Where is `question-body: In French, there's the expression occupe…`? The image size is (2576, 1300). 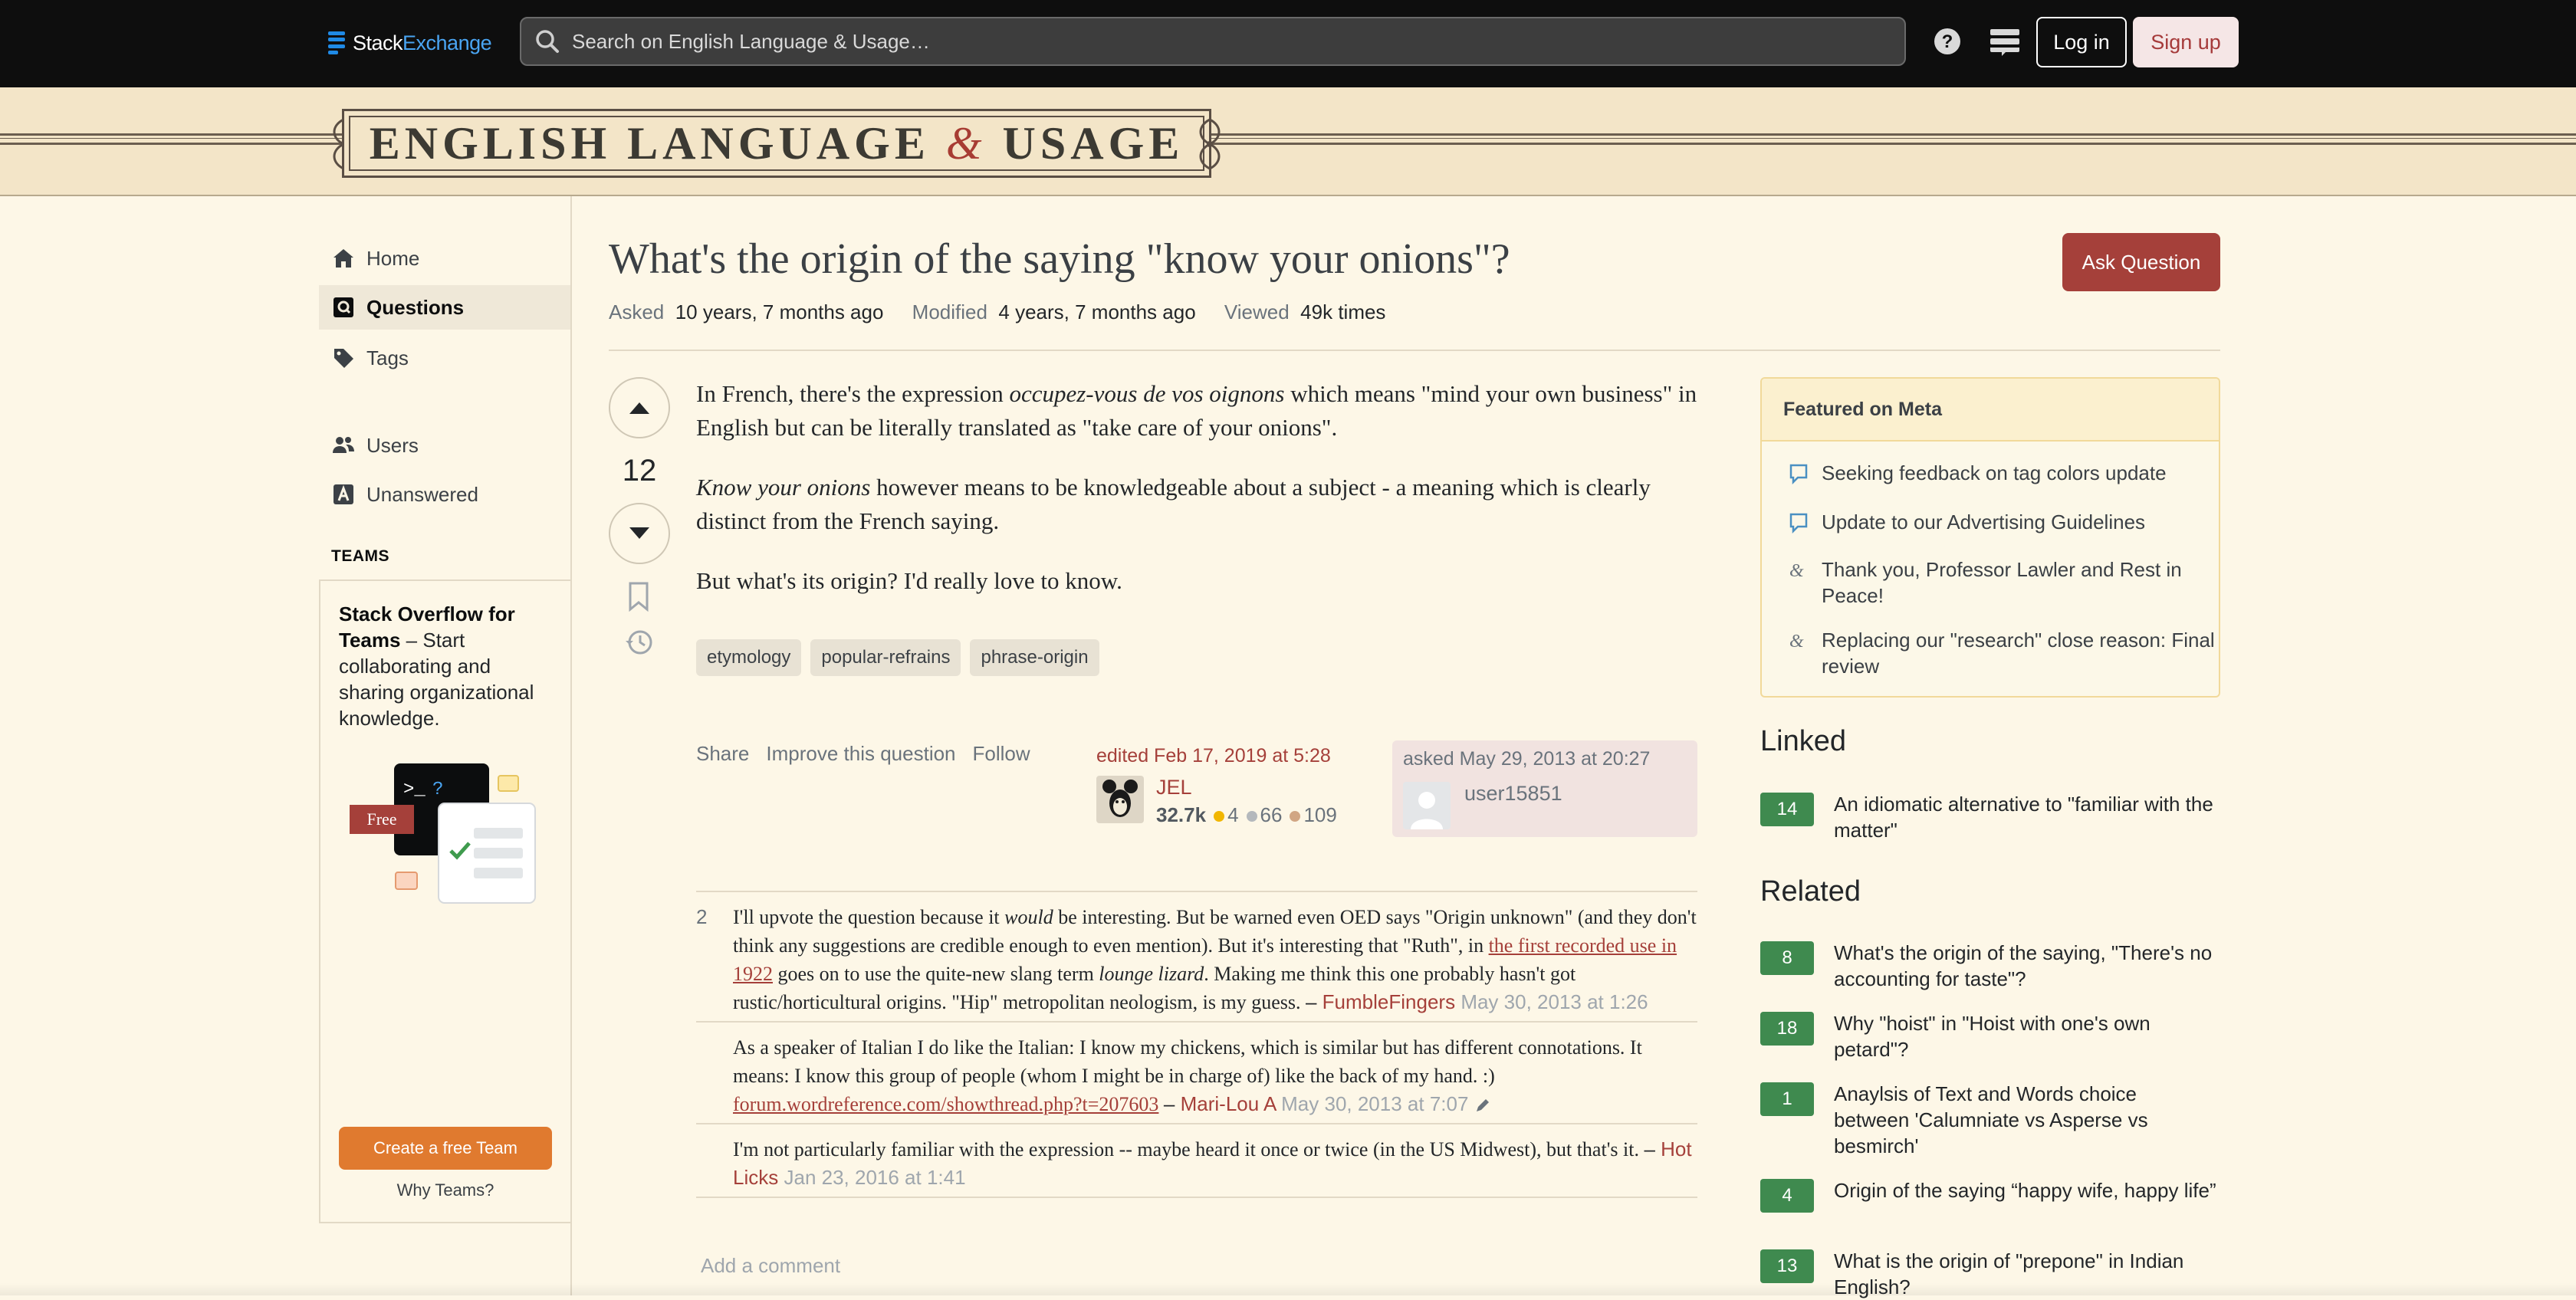 question-body: In French, there's the expression occupe… is located at coordinates (1202, 500).